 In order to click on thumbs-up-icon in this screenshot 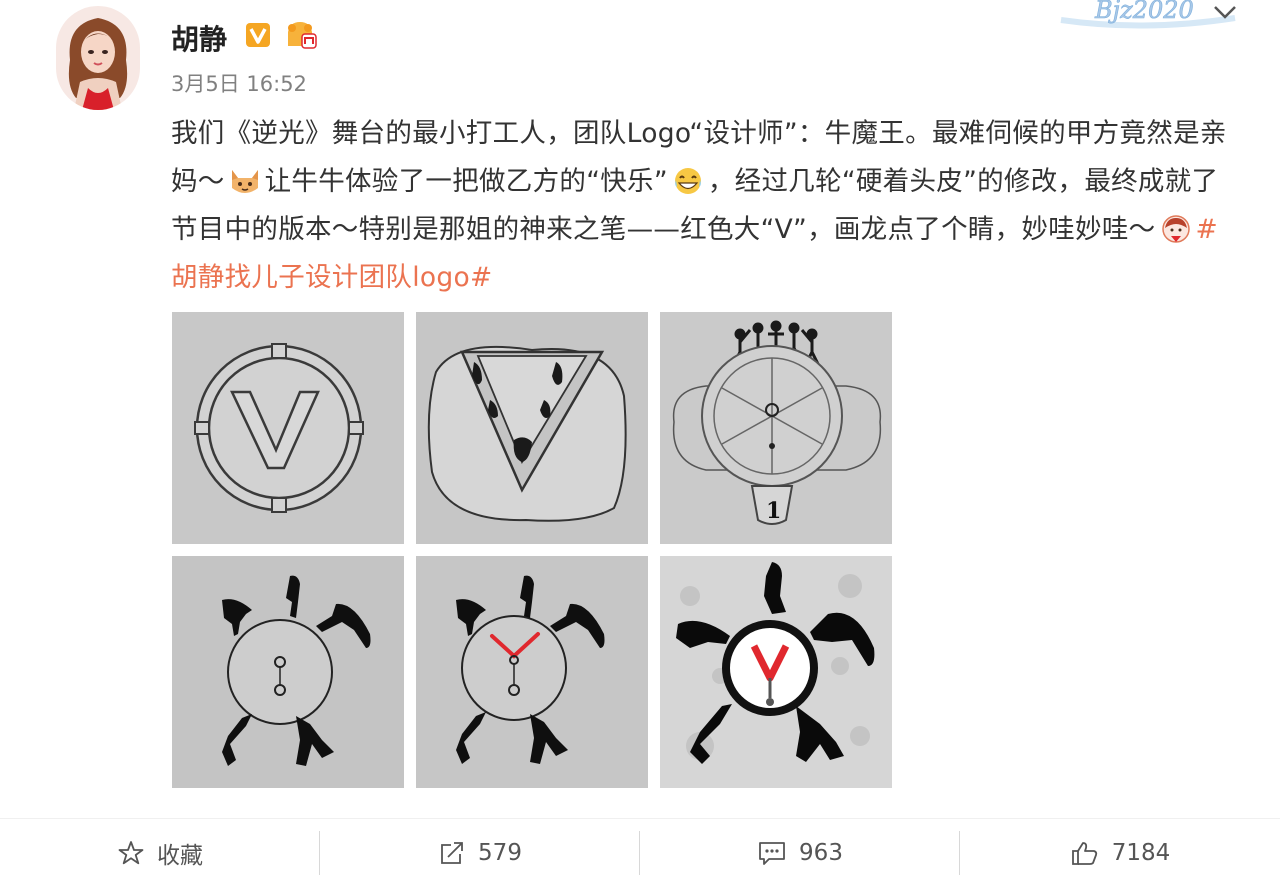, I will do `click(1084, 853)`.